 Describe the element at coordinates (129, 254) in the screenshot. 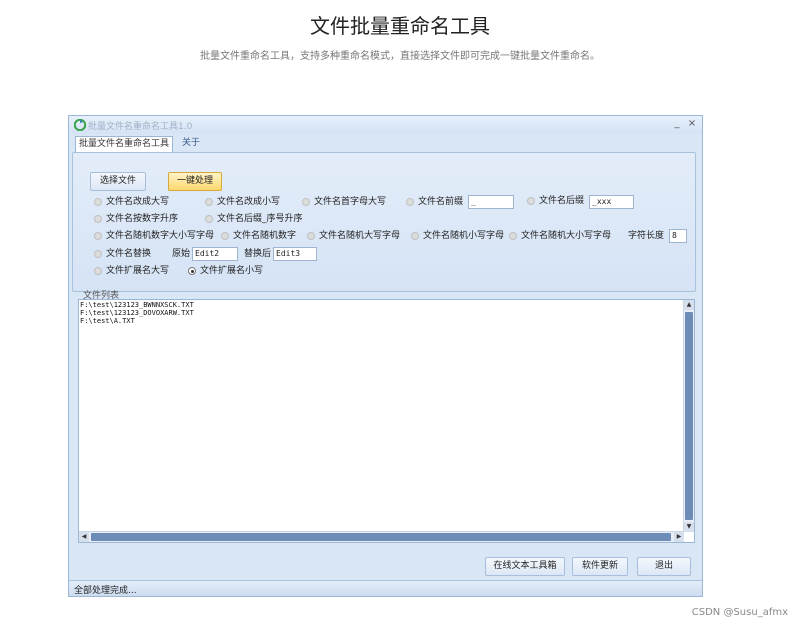

I see `radio-label: 文件名替换` at that location.